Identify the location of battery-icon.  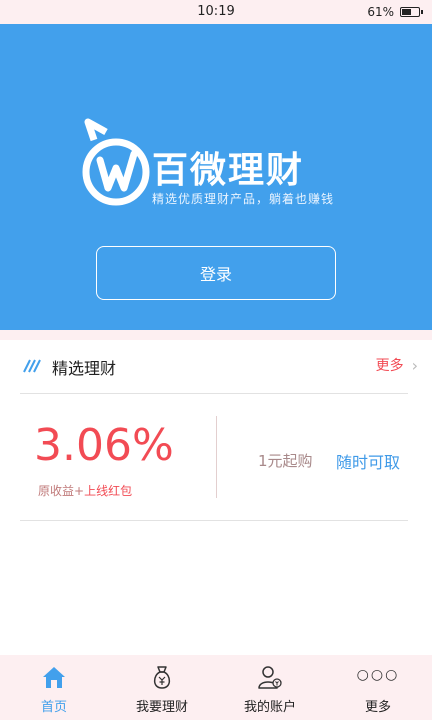
(411, 12).